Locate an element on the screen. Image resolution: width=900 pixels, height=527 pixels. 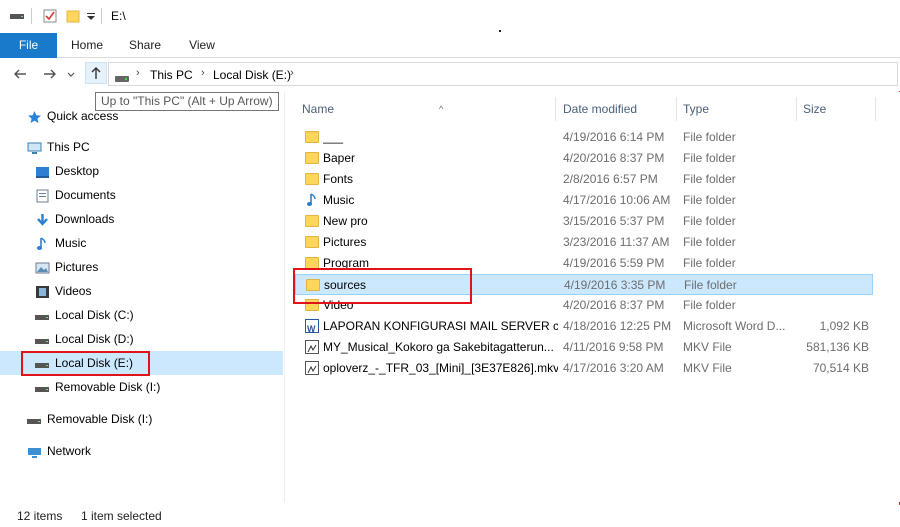
title-bar: E:\ is located at coordinates (450, 16).